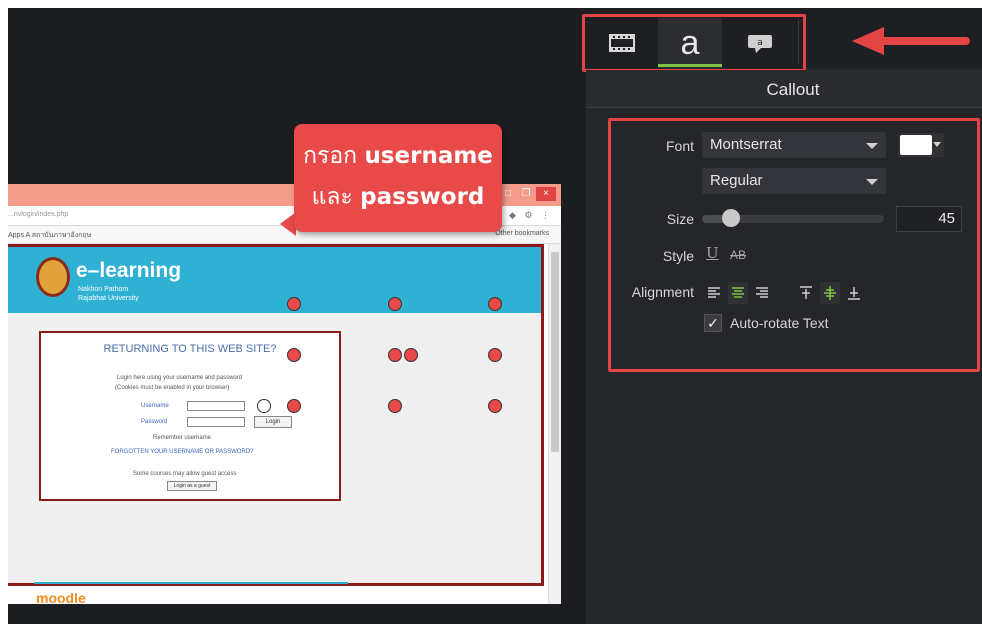 The image size is (982, 624). What do you see at coordinates (53, 277) in the screenshot?
I see `university-seal-icon` at bounding box center [53, 277].